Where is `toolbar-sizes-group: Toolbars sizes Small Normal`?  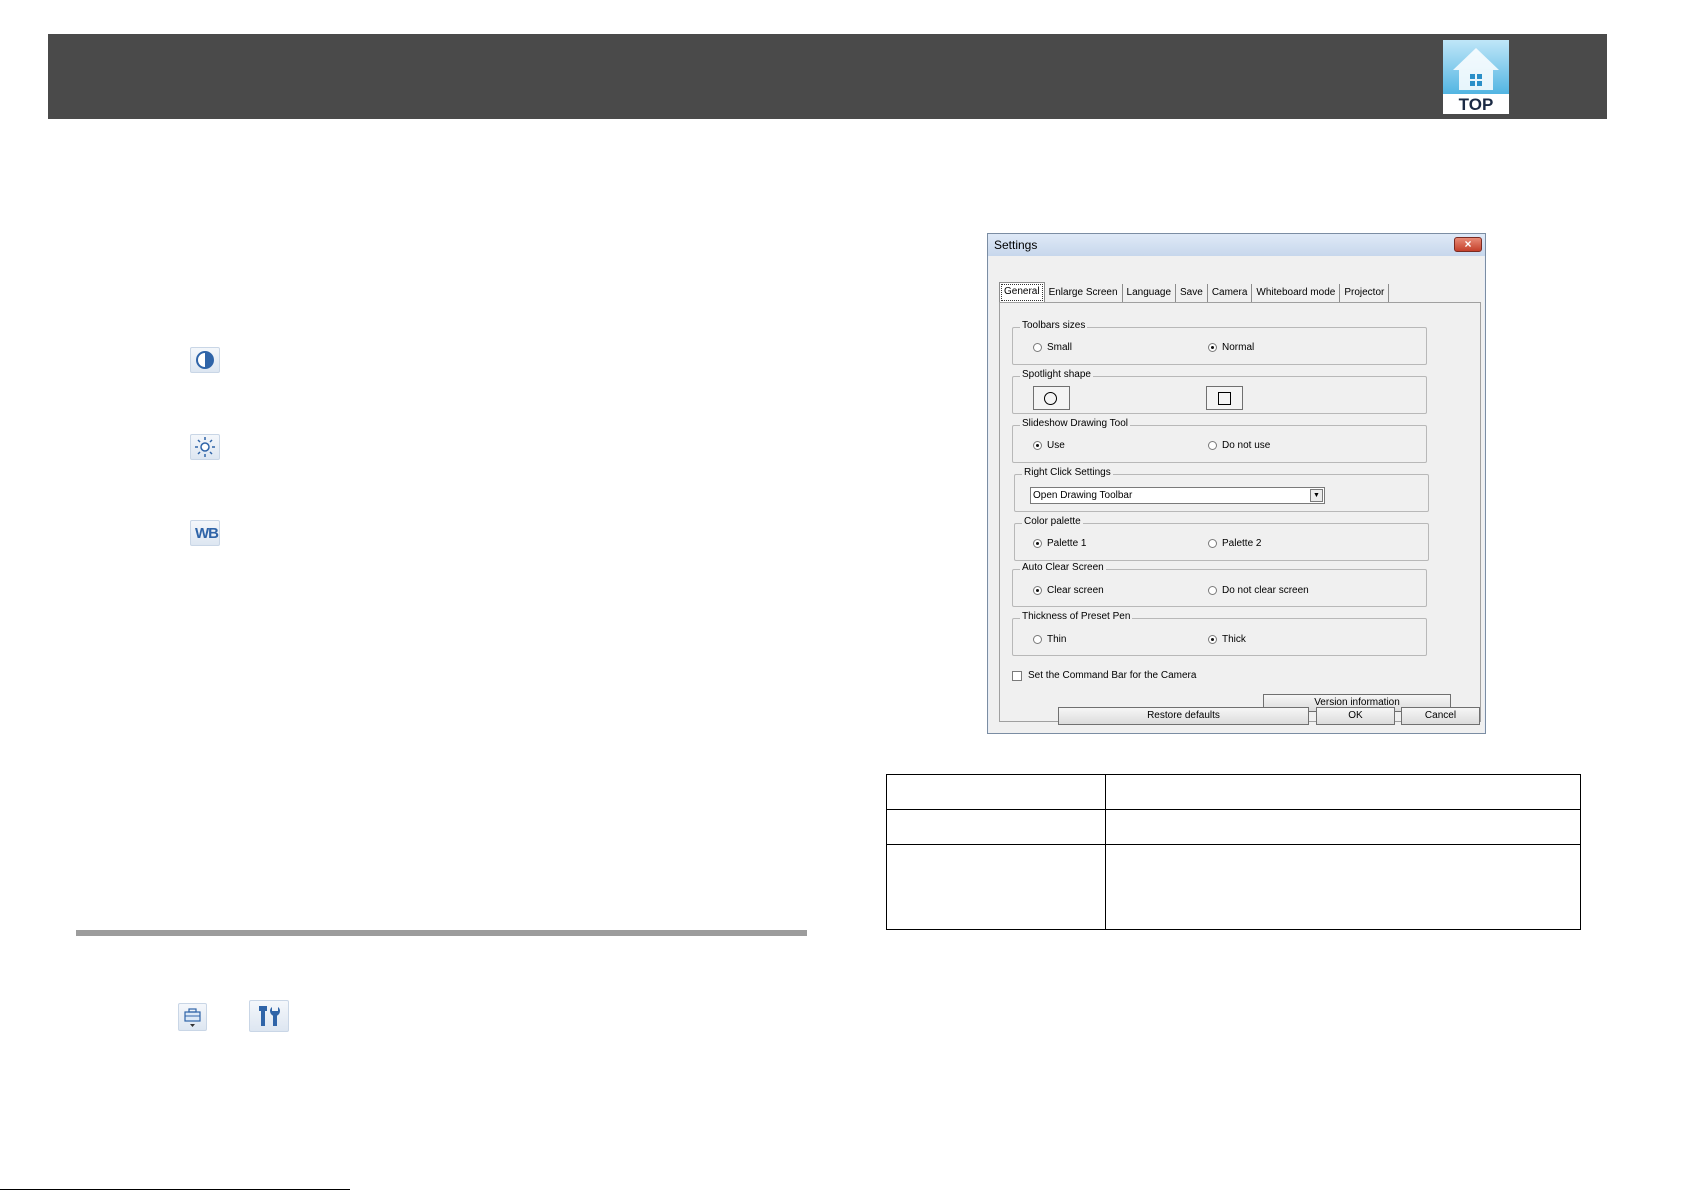
toolbar-sizes-group: Toolbars sizes Small Normal is located at coordinates (1219, 342).